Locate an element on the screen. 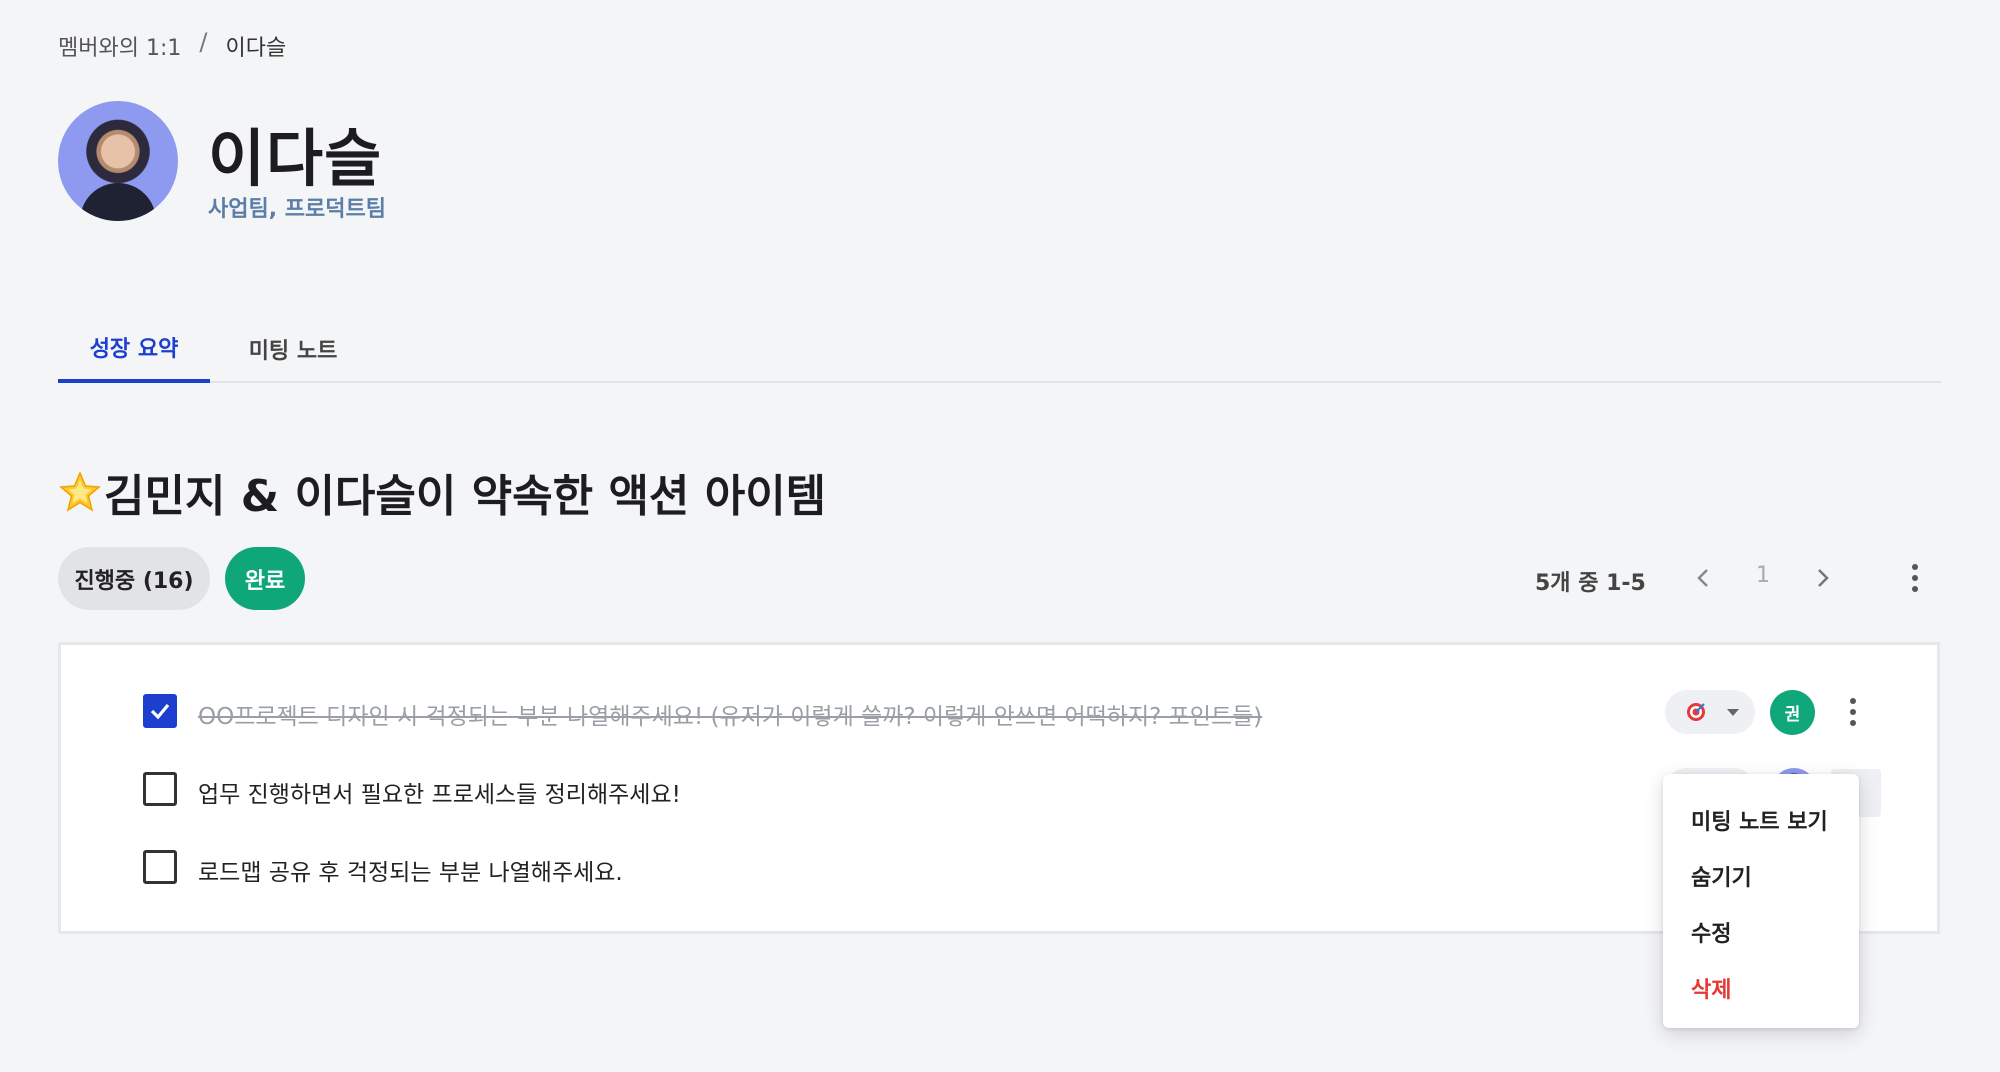 The width and height of the screenshot is (2000, 1072). menu-item-view-meeting-note: 미팅 노트 보기 is located at coordinates (1759, 820).